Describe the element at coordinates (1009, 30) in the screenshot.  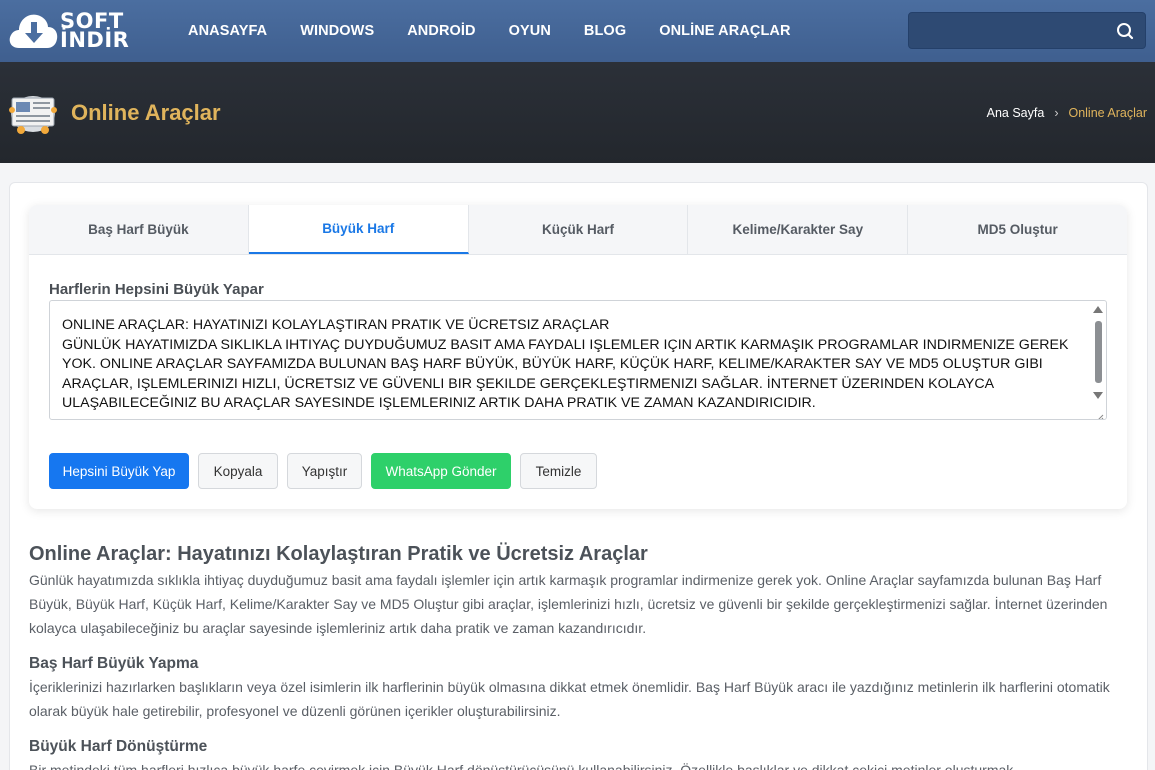
I see `search-input` at that location.